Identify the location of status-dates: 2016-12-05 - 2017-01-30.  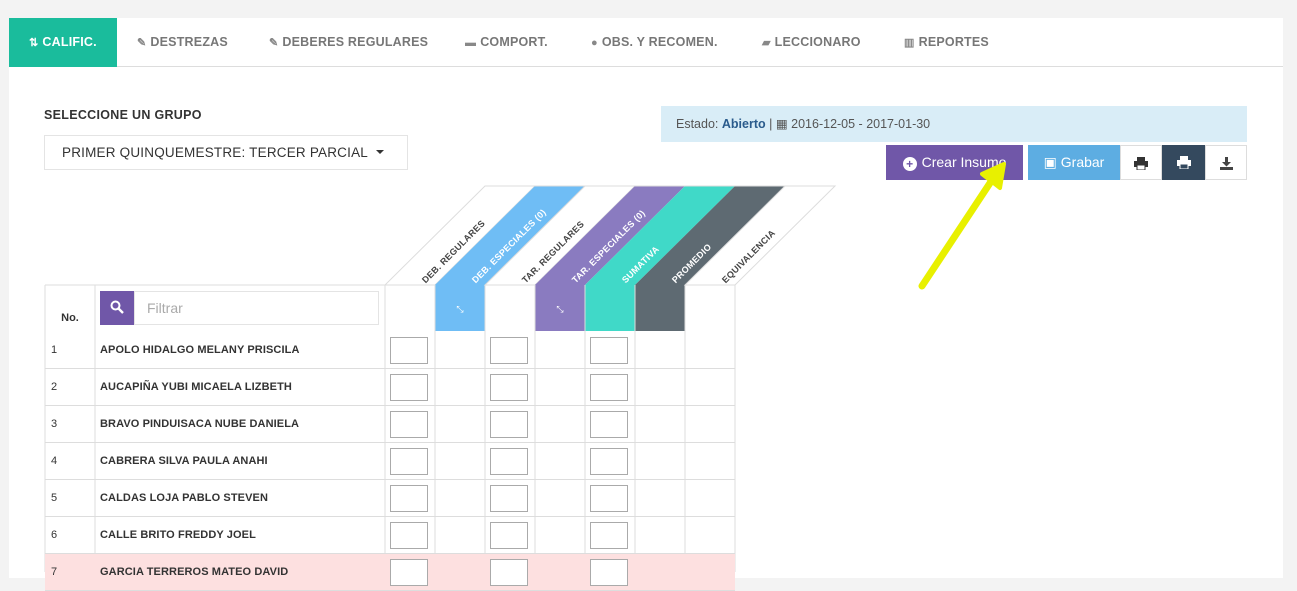
(861, 124).